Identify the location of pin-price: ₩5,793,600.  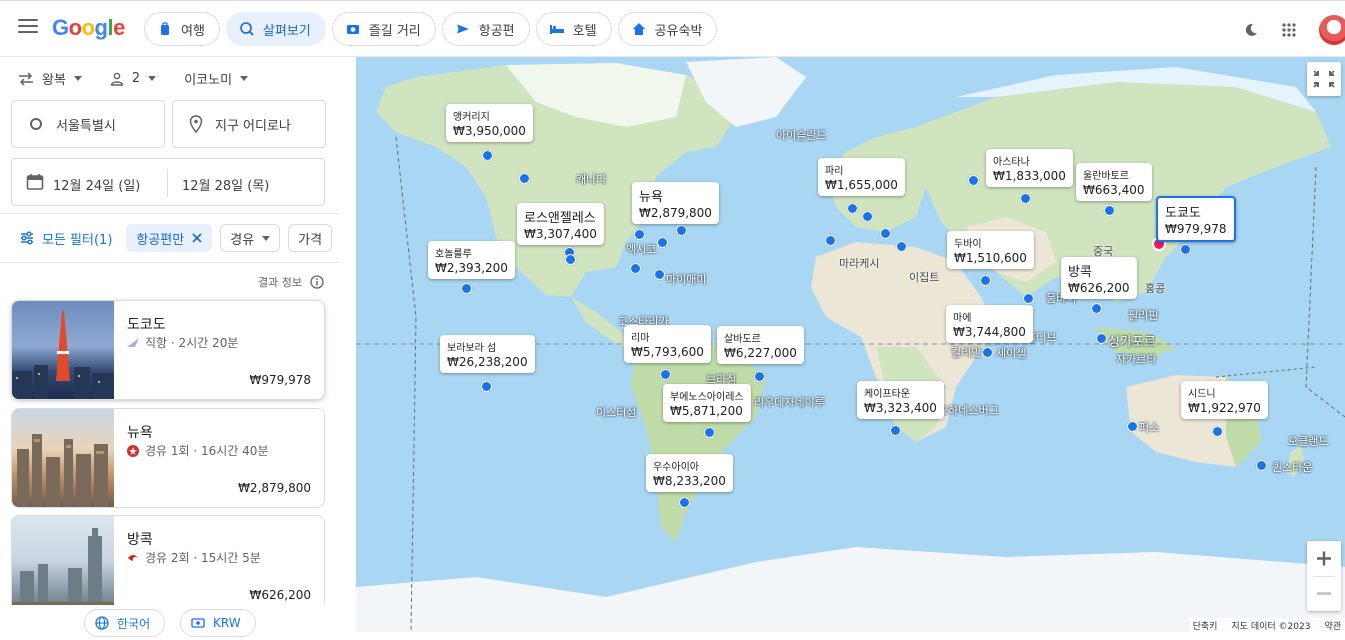
(667, 352).